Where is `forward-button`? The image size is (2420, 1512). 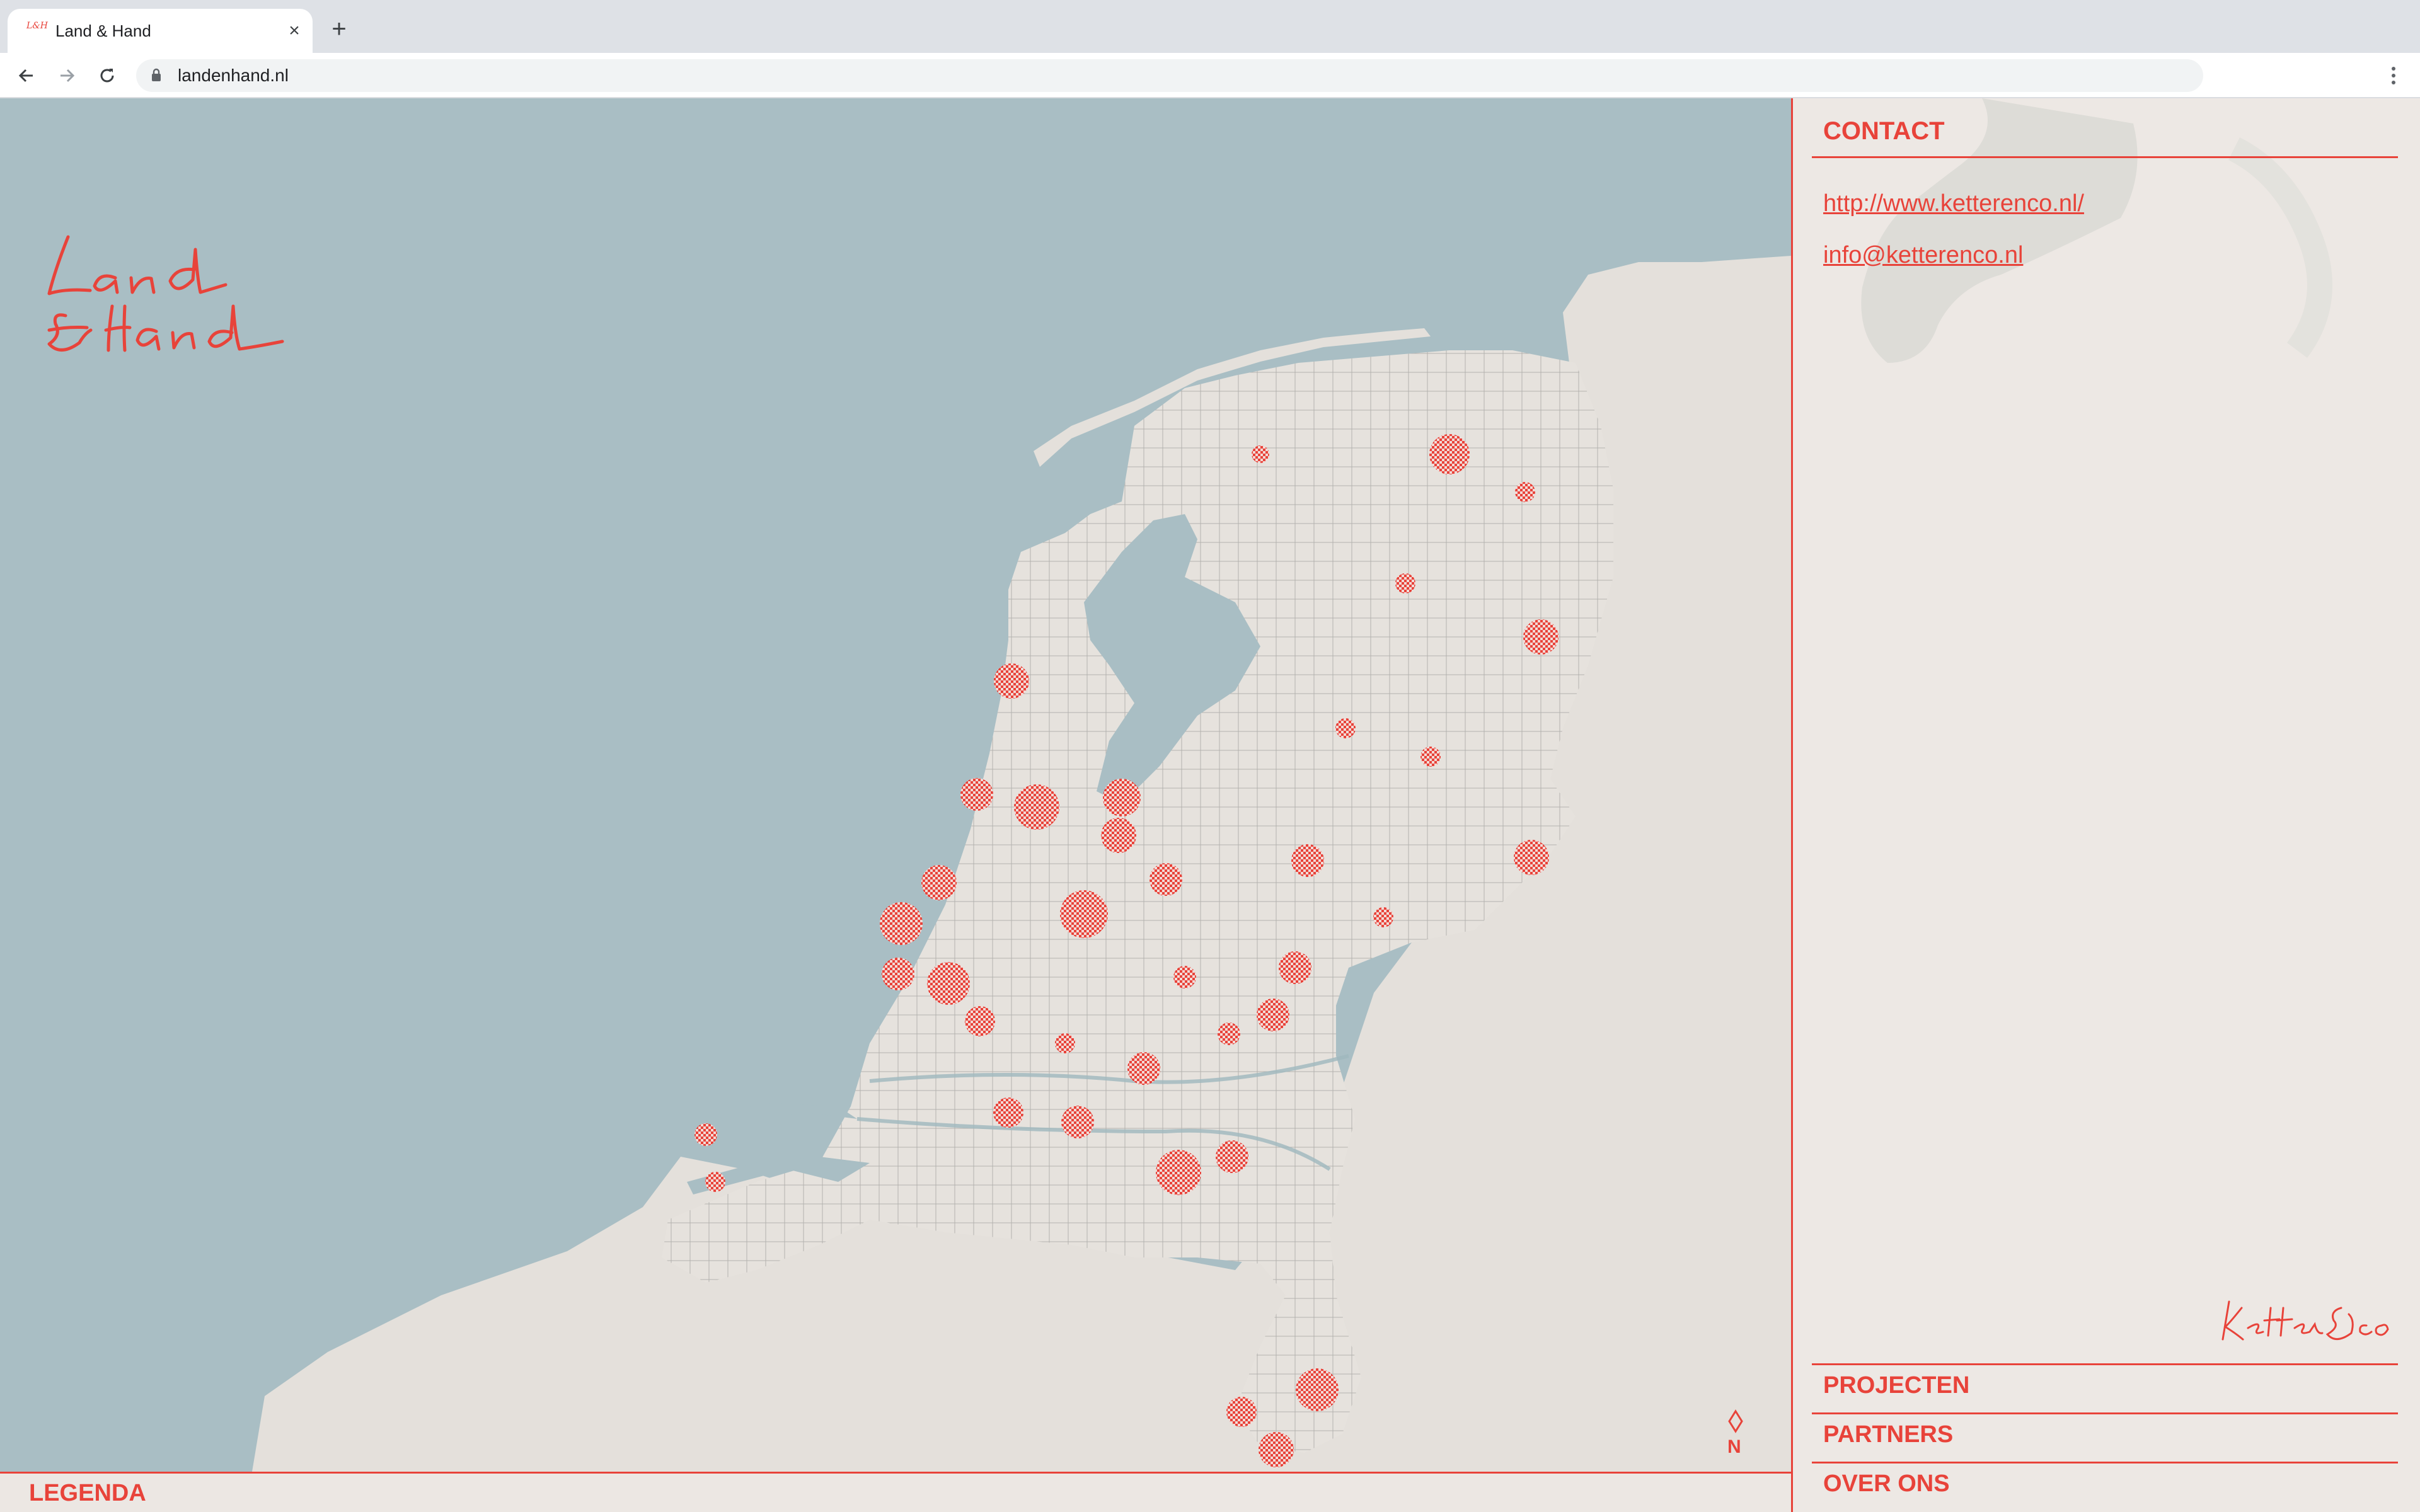 forward-button is located at coordinates (67, 75).